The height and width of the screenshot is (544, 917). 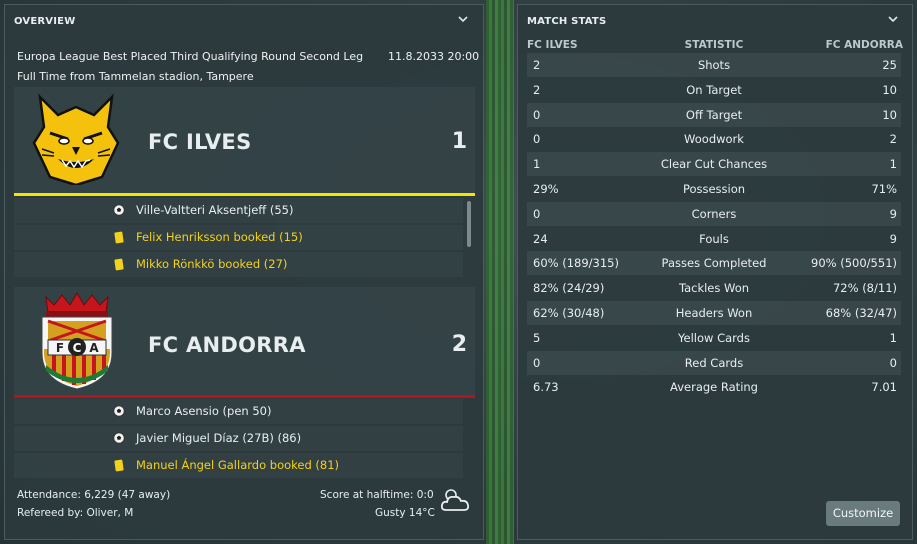 What do you see at coordinates (76, 140) in the screenshot?
I see `fc-ilves-logo` at bounding box center [76, 140].